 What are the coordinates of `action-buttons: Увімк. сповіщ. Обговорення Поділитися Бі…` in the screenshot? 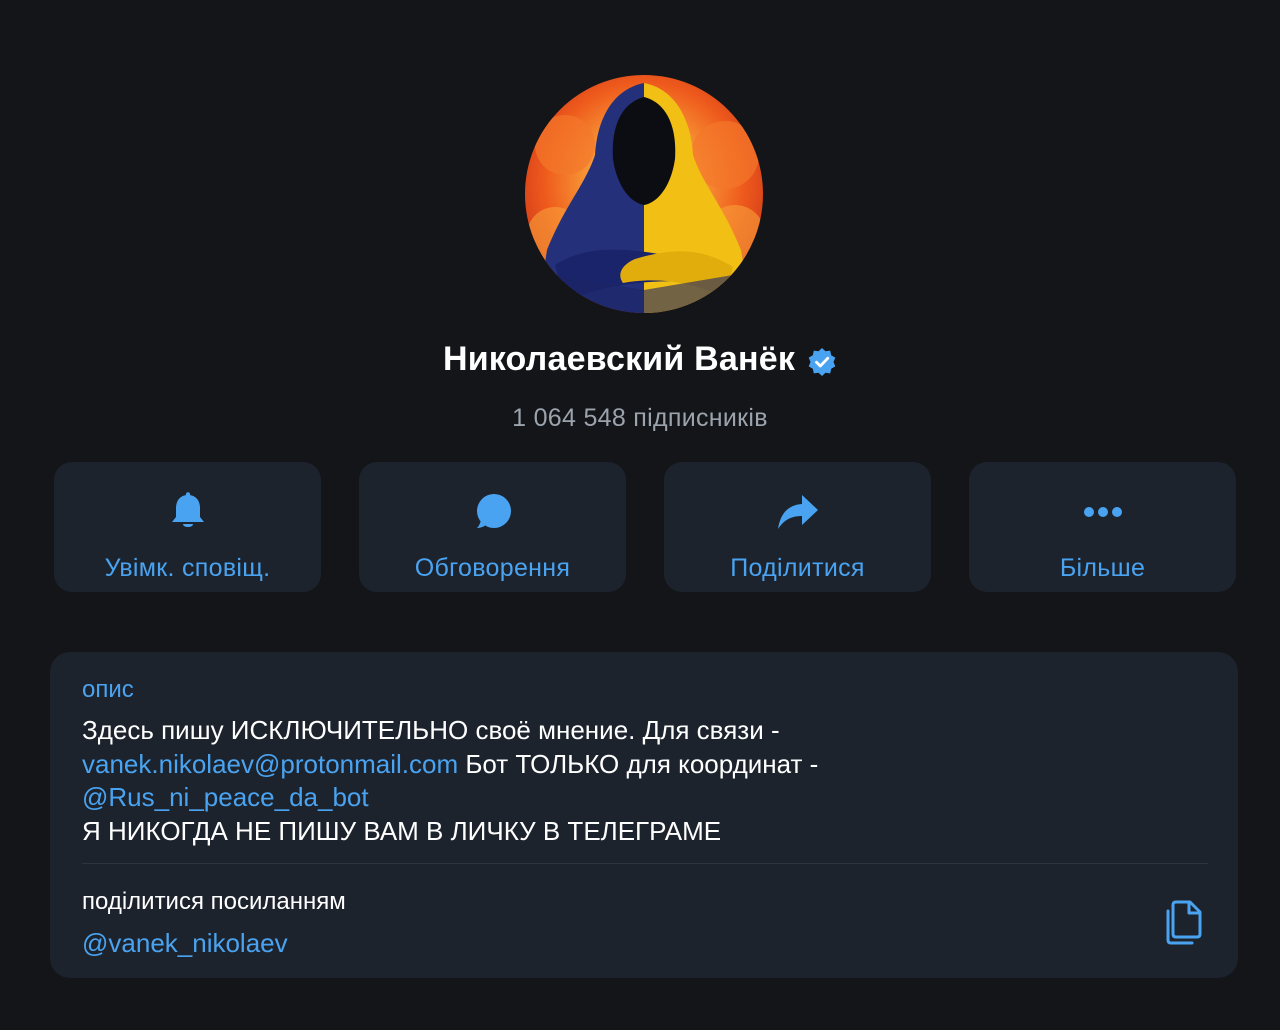 It's located at (645, 527).